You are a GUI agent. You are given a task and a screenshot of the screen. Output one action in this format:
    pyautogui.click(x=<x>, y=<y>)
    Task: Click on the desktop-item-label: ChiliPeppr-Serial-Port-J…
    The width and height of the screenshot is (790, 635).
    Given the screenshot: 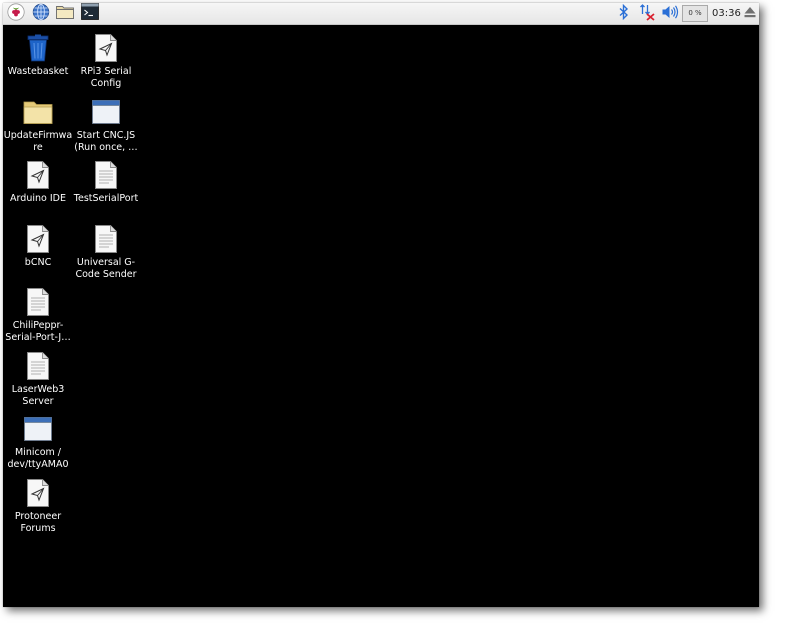 What is the action you would take?
    pyautogui.click(x=38, y=331)
    